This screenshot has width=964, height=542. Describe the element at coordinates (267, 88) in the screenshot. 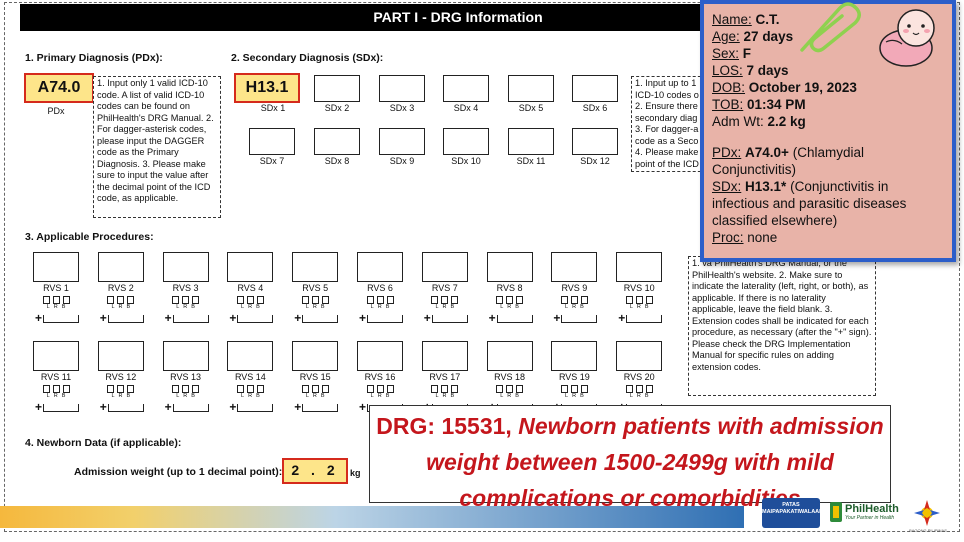

I see `sdx1-code-field: H13.1` at that location.